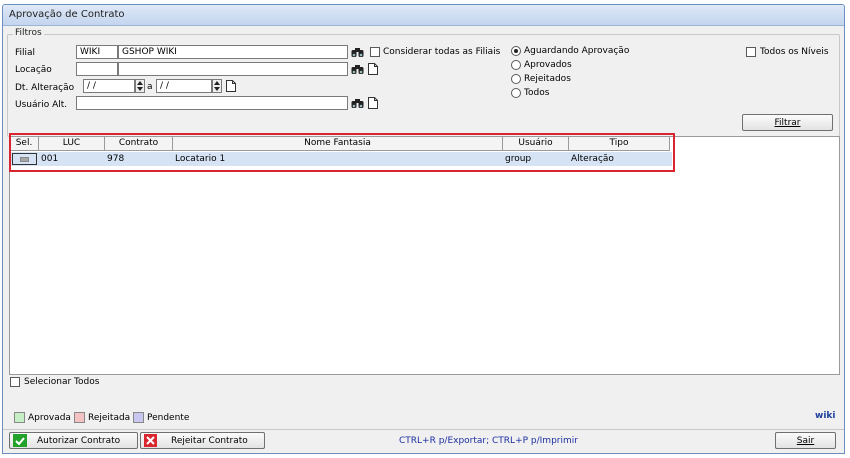 The width and height of the screenshot is (850, 458). I want to click on dt-from-spinner, so click(140, 86).